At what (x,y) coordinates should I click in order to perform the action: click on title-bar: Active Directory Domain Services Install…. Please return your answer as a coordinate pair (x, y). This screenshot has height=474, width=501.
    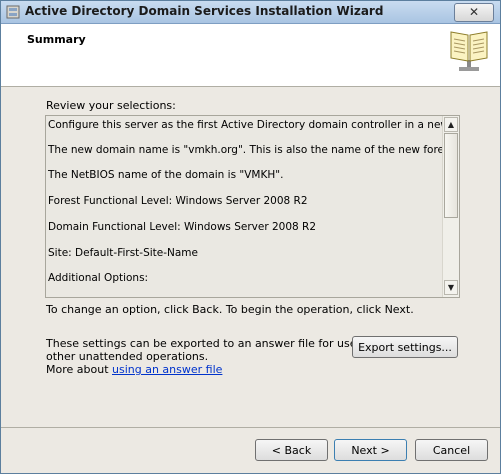
    Looking at the image, I should click on (250, 12).